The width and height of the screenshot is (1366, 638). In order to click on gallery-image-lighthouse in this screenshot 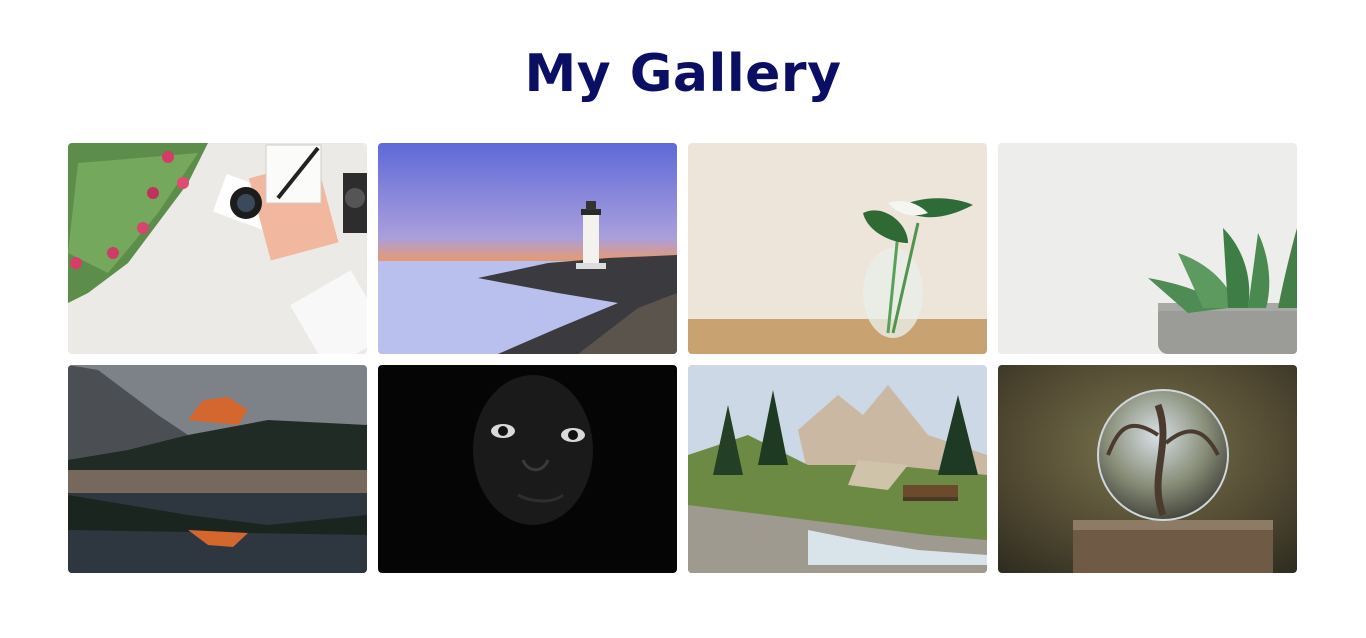, I will do `click(527, 248)`.